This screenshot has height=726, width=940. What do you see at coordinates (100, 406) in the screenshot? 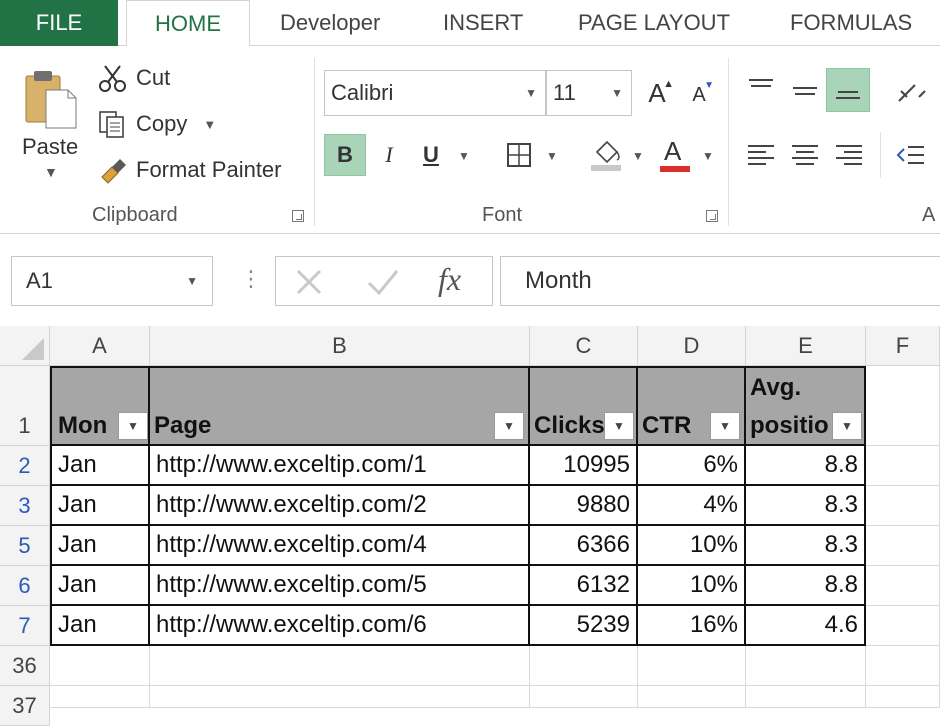
I see `header-cell-month: Mon ▼` at bounding box center [100, 406].